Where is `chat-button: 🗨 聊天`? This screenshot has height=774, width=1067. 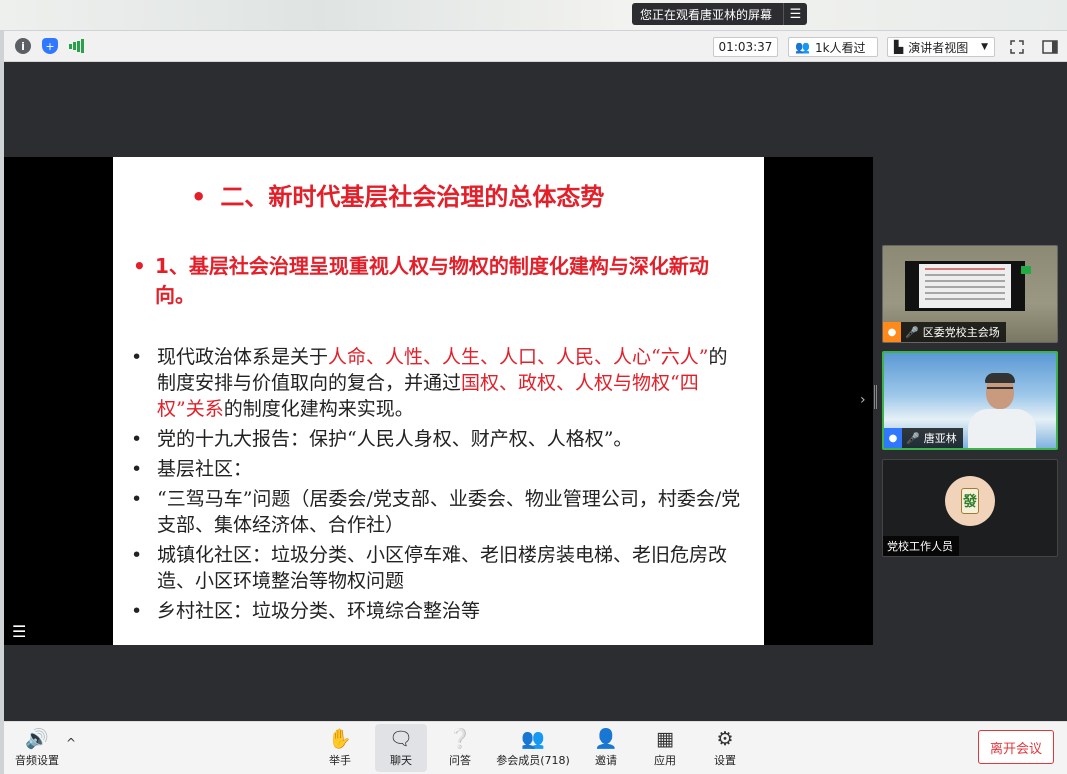 chat-button: 🗨 聊天 is located at coordinates (401, 748).